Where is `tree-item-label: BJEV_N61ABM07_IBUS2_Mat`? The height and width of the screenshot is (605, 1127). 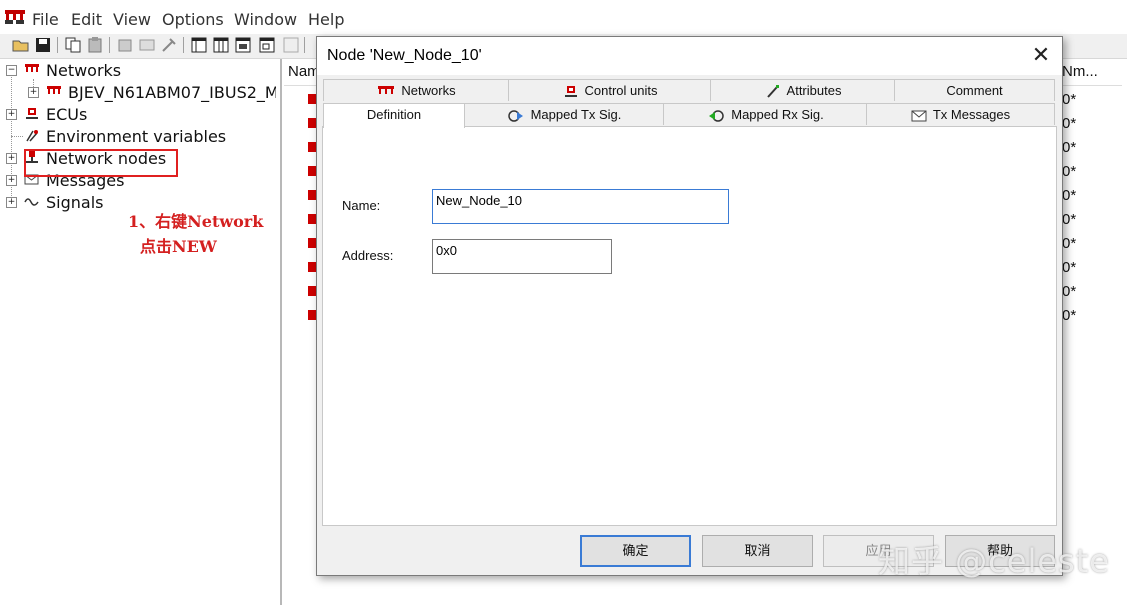
tree-item-label: BJEV_N61ABM07_IBUS2_Mat is located at coordinates (172, 92).